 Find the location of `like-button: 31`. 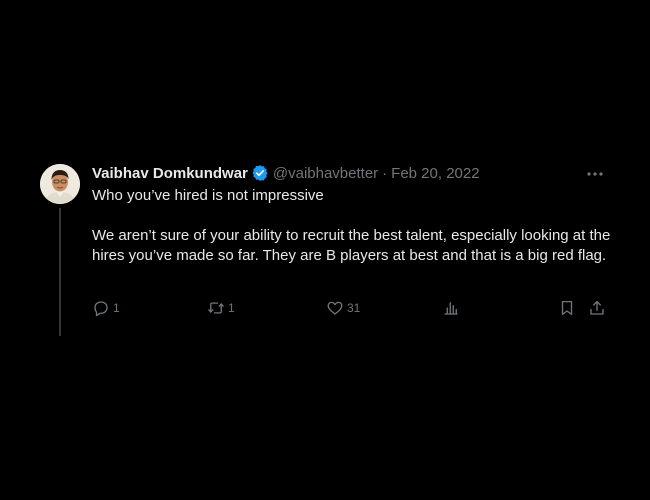

like-button: 31 is located at coordinates (343, 308).